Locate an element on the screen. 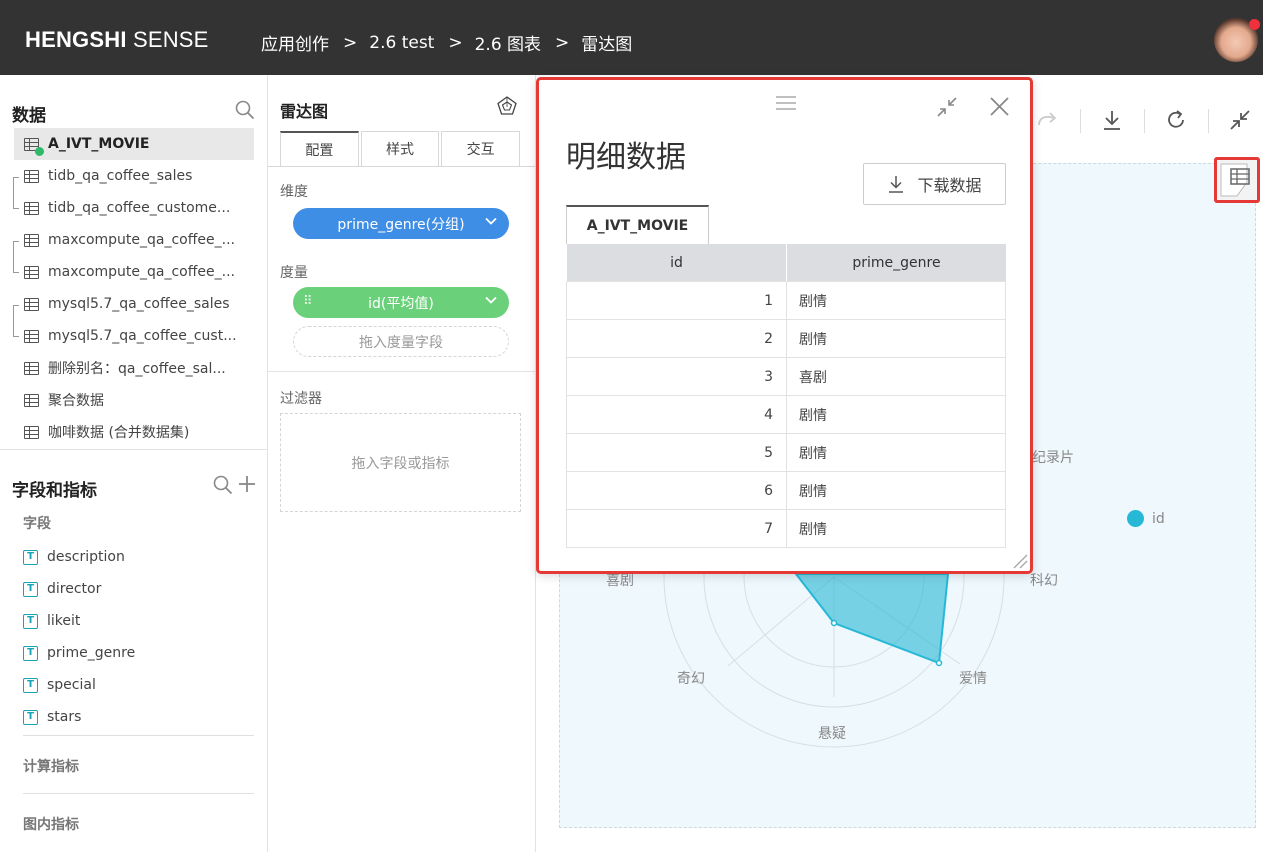  measure-pill: ⠿ id(平均值) is located at coordinates (401, 302).